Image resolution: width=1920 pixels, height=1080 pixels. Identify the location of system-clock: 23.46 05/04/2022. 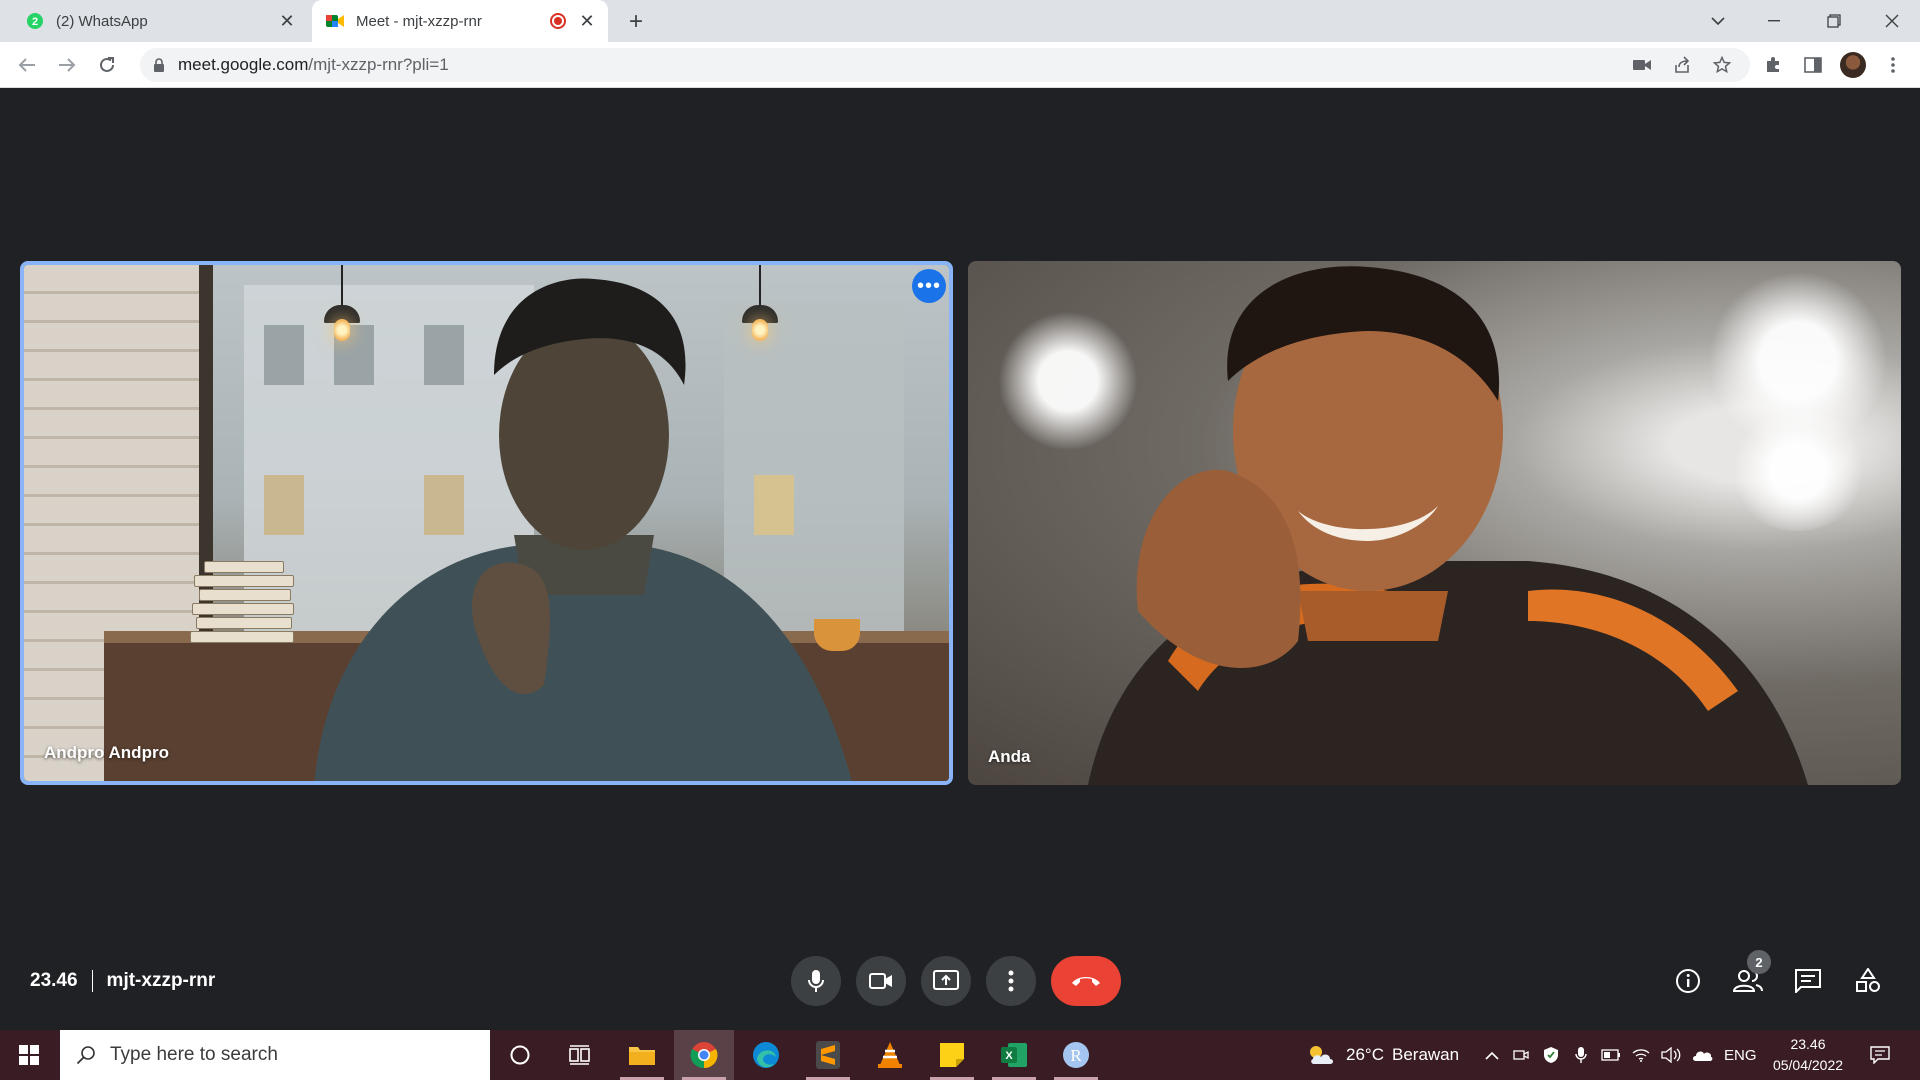
(1808, 1055).